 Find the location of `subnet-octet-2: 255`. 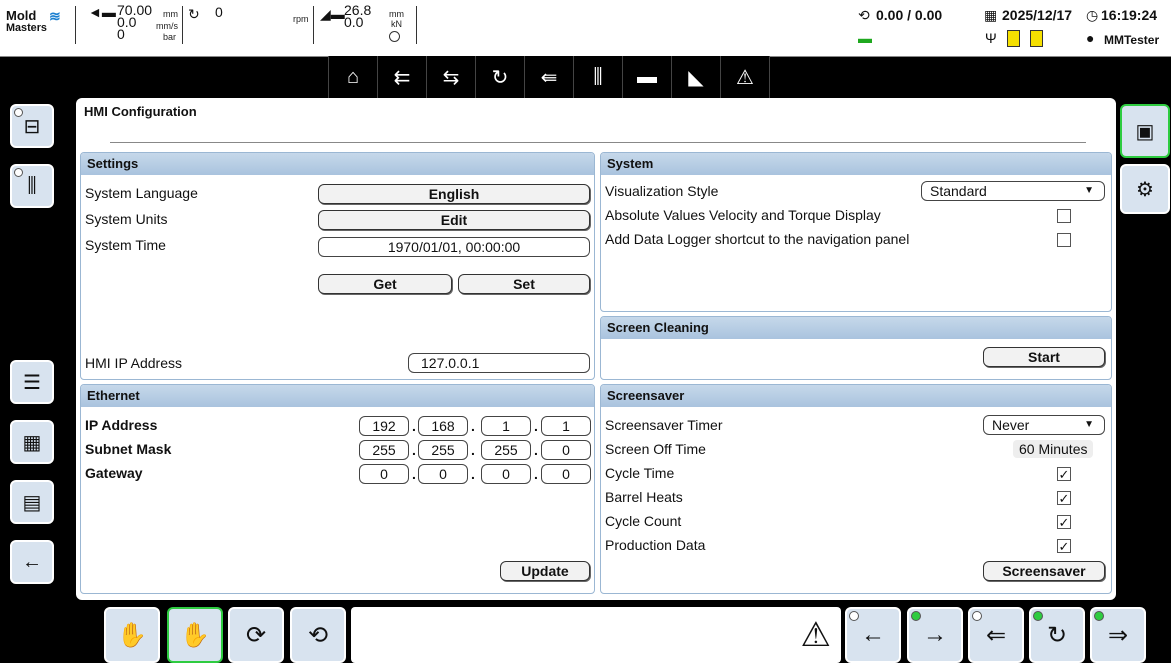

subnet-octet-2: 255 is located at coordinates (443, 450).